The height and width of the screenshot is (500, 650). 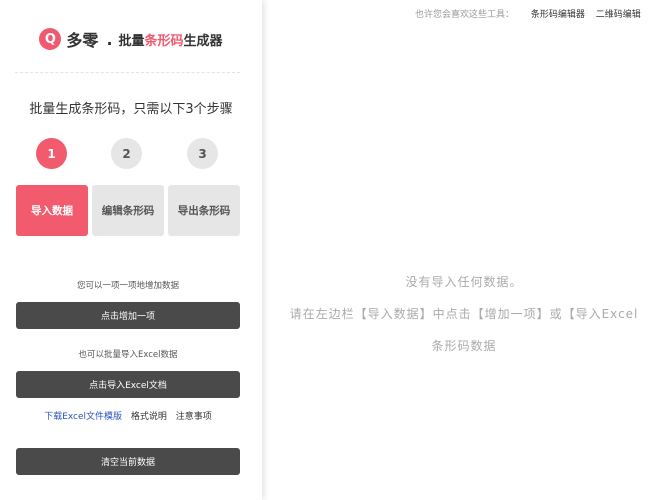 I want to click on format-help-link: 格式说明, so click(x=149, y=417).